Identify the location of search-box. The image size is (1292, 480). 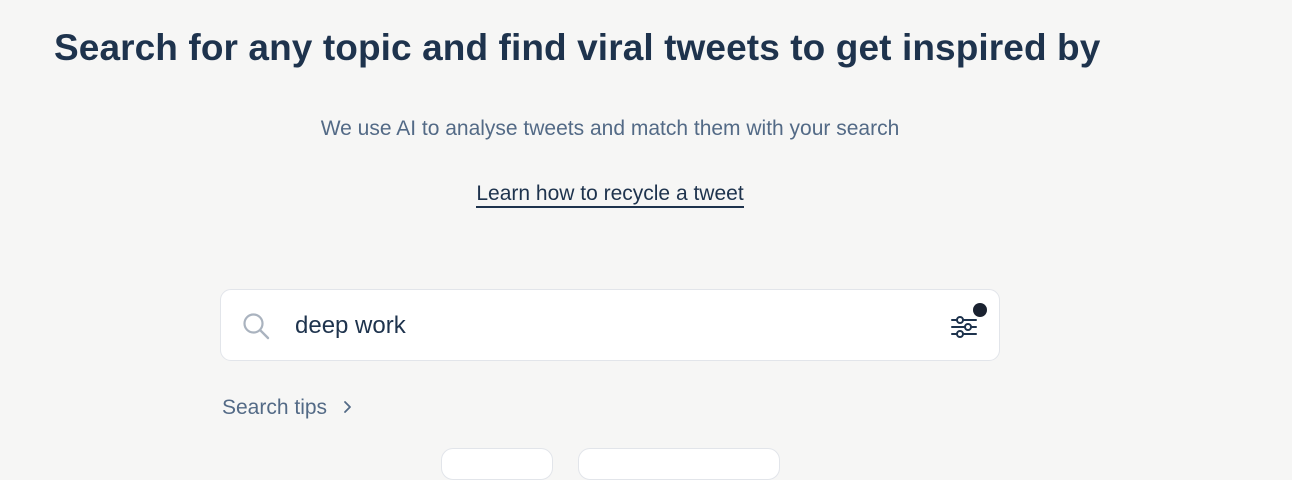
(610, 325).